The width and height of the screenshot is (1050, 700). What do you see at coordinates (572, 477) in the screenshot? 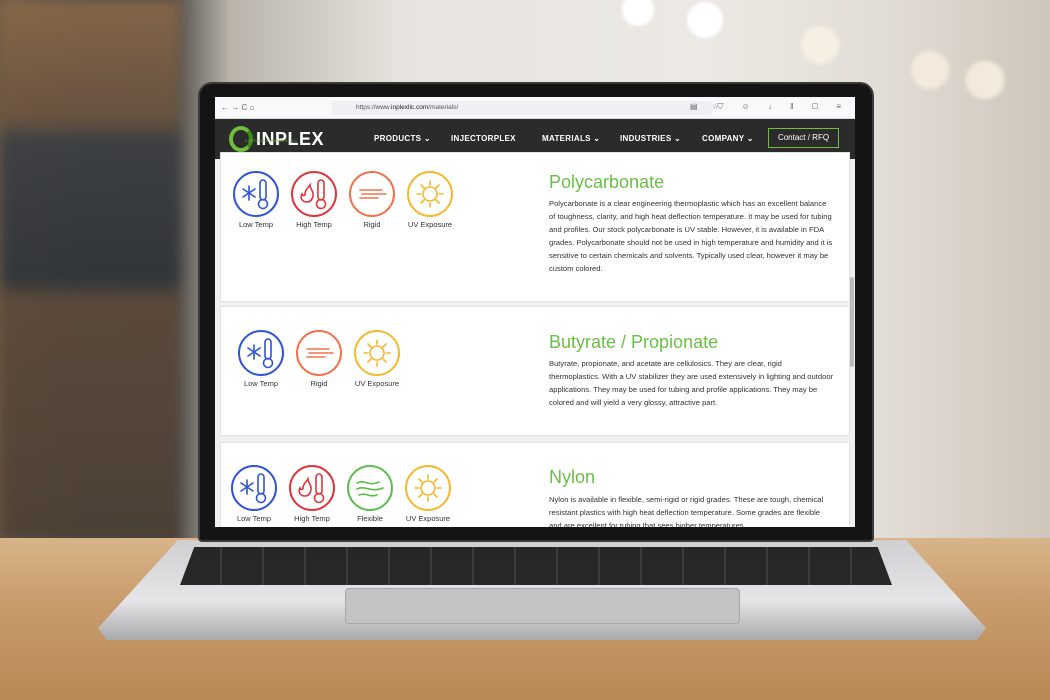
I see `material-title: Nylon` at bounding box center [572, 477].